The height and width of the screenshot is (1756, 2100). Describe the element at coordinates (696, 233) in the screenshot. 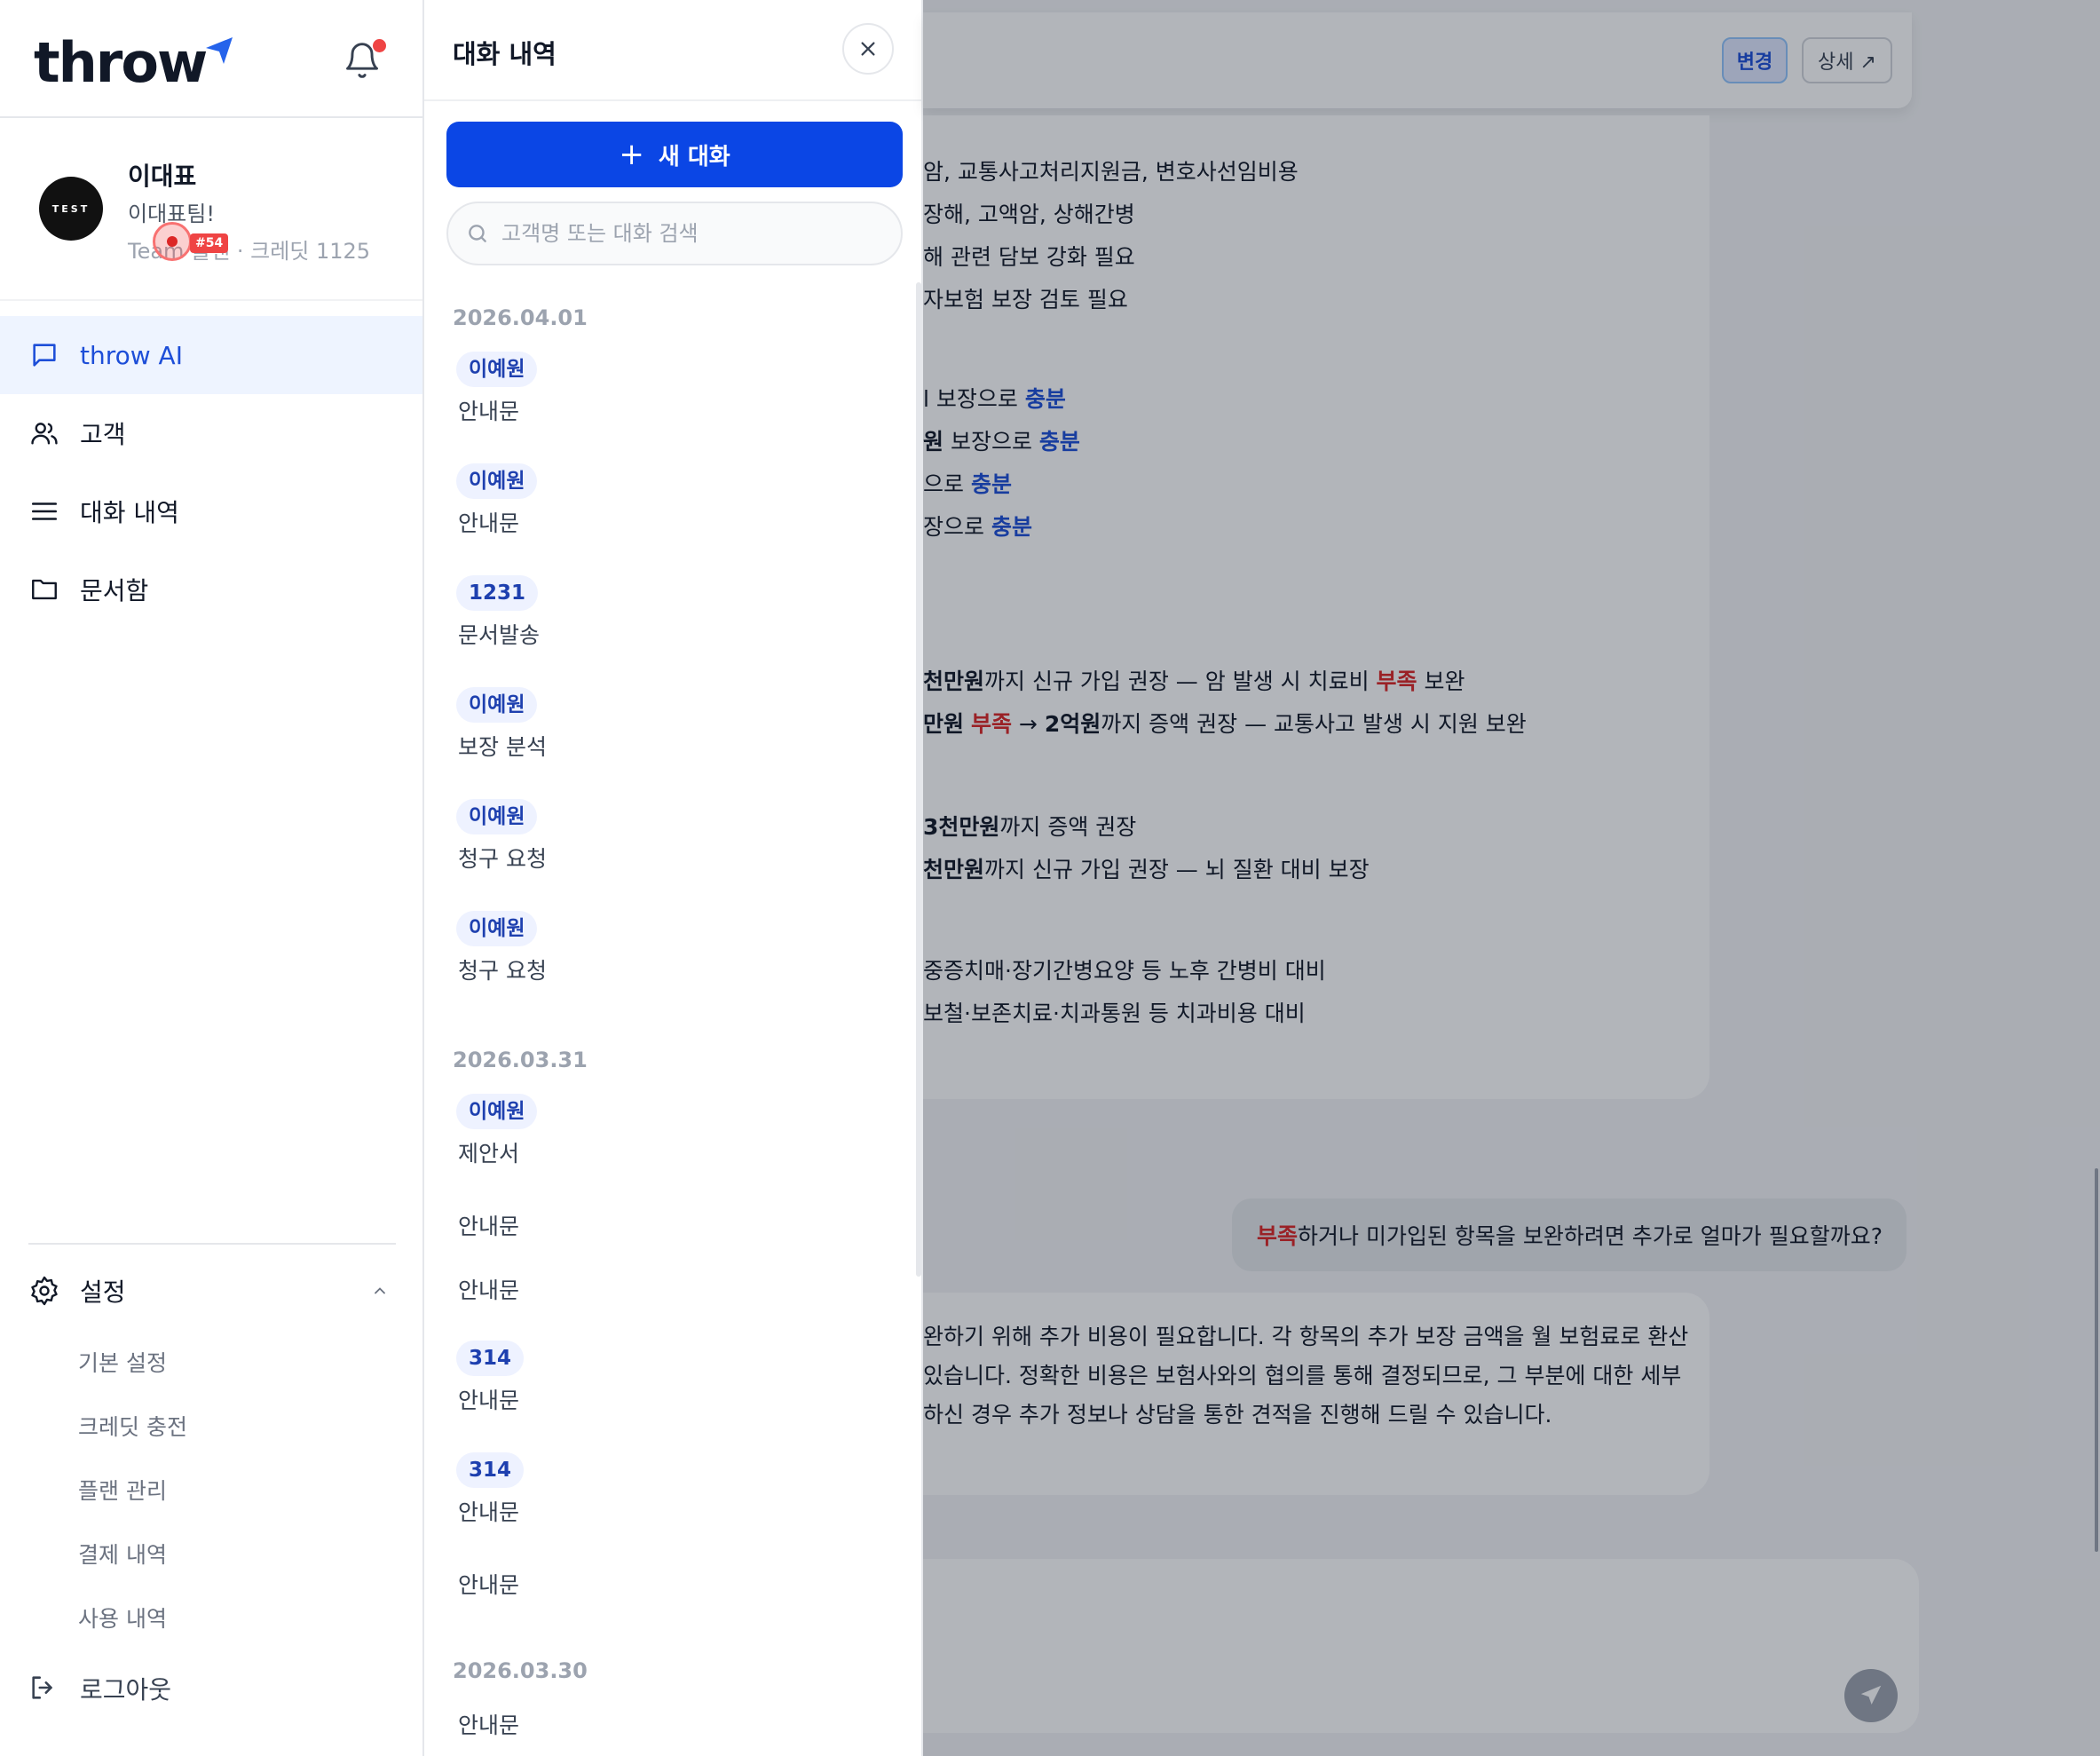

I see `search-input` at that location.